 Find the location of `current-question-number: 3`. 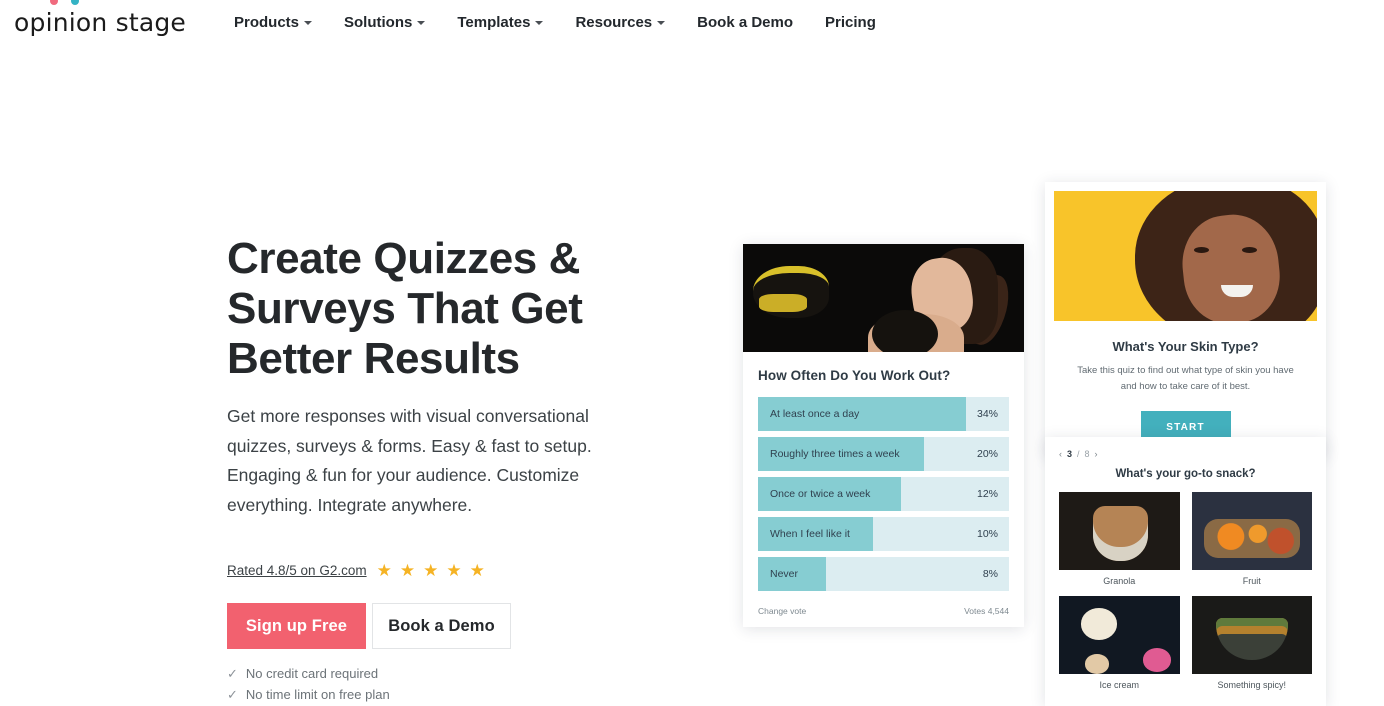

current-question-number: 3 is located at coordinates (1070, 454).